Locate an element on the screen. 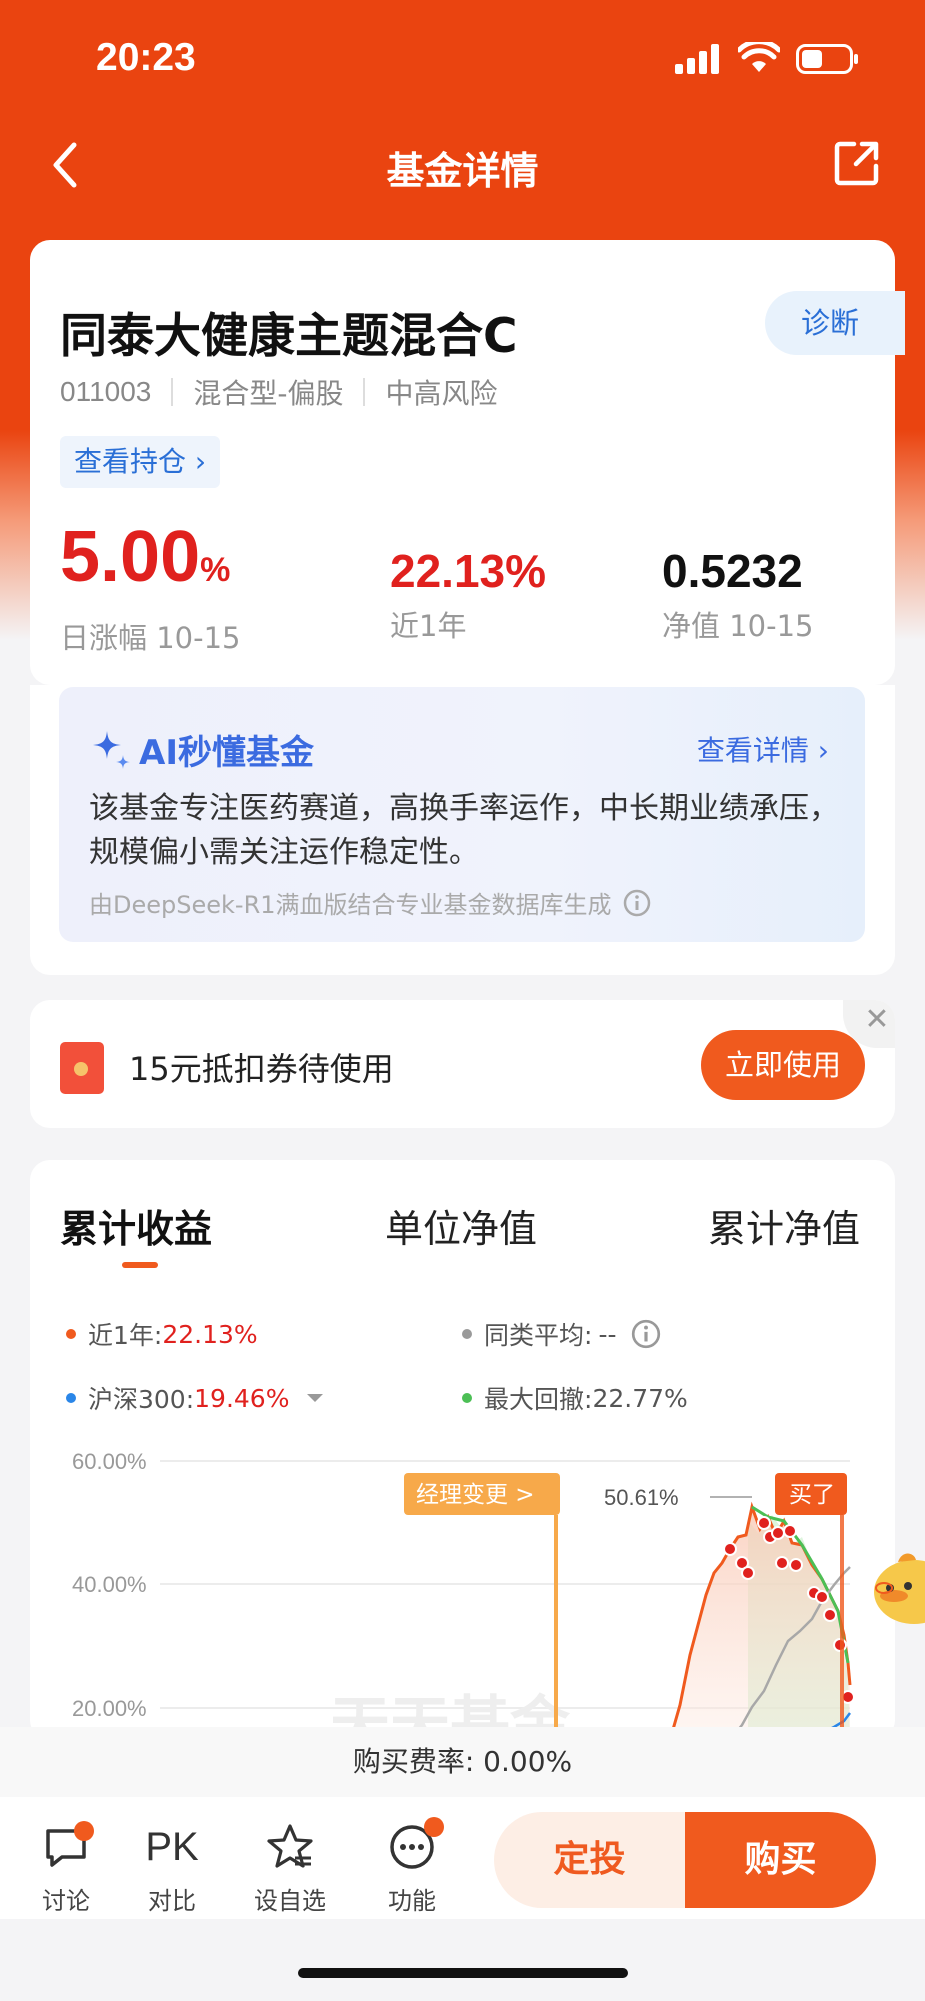  daily-change-metric: 5.00% 日涨幅 10-15 is located at coordinates (150, 587).